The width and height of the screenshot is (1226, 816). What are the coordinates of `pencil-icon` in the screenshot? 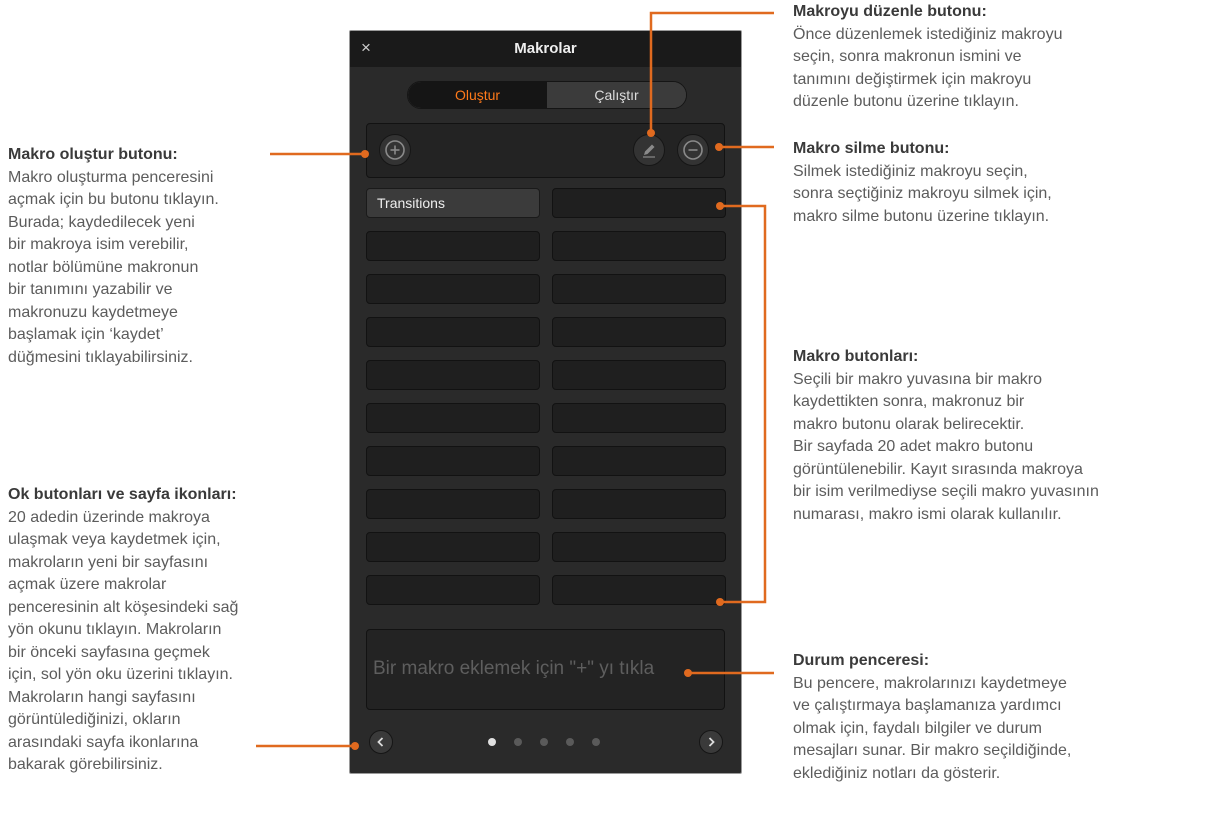 It's located at (649, 151).